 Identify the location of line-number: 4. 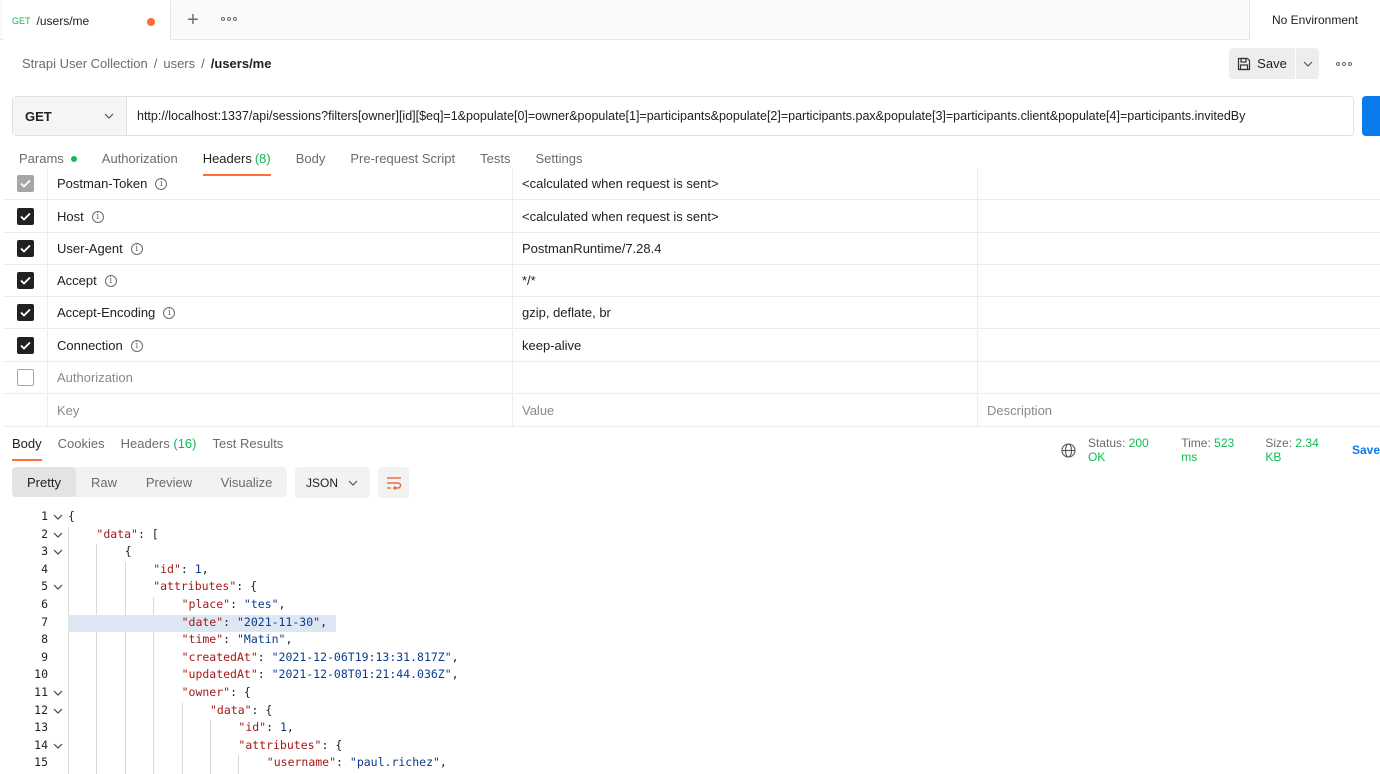
(44, 568).